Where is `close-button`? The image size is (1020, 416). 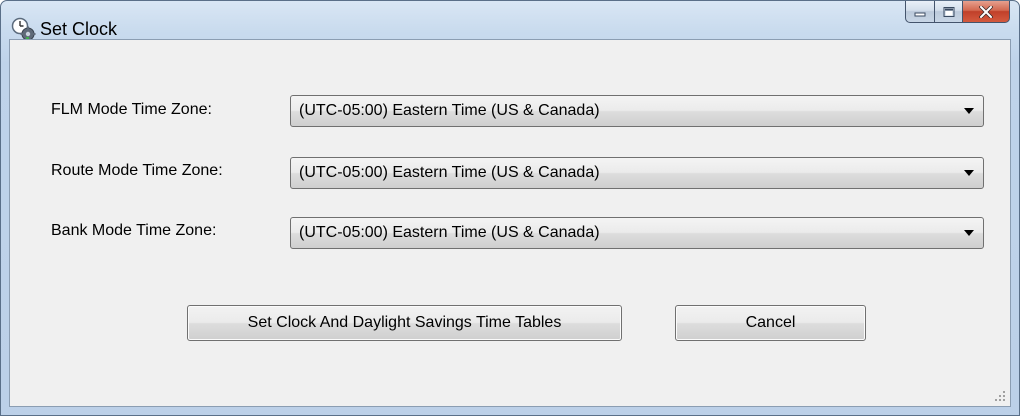 close-button is located at coordinates (986, 12).